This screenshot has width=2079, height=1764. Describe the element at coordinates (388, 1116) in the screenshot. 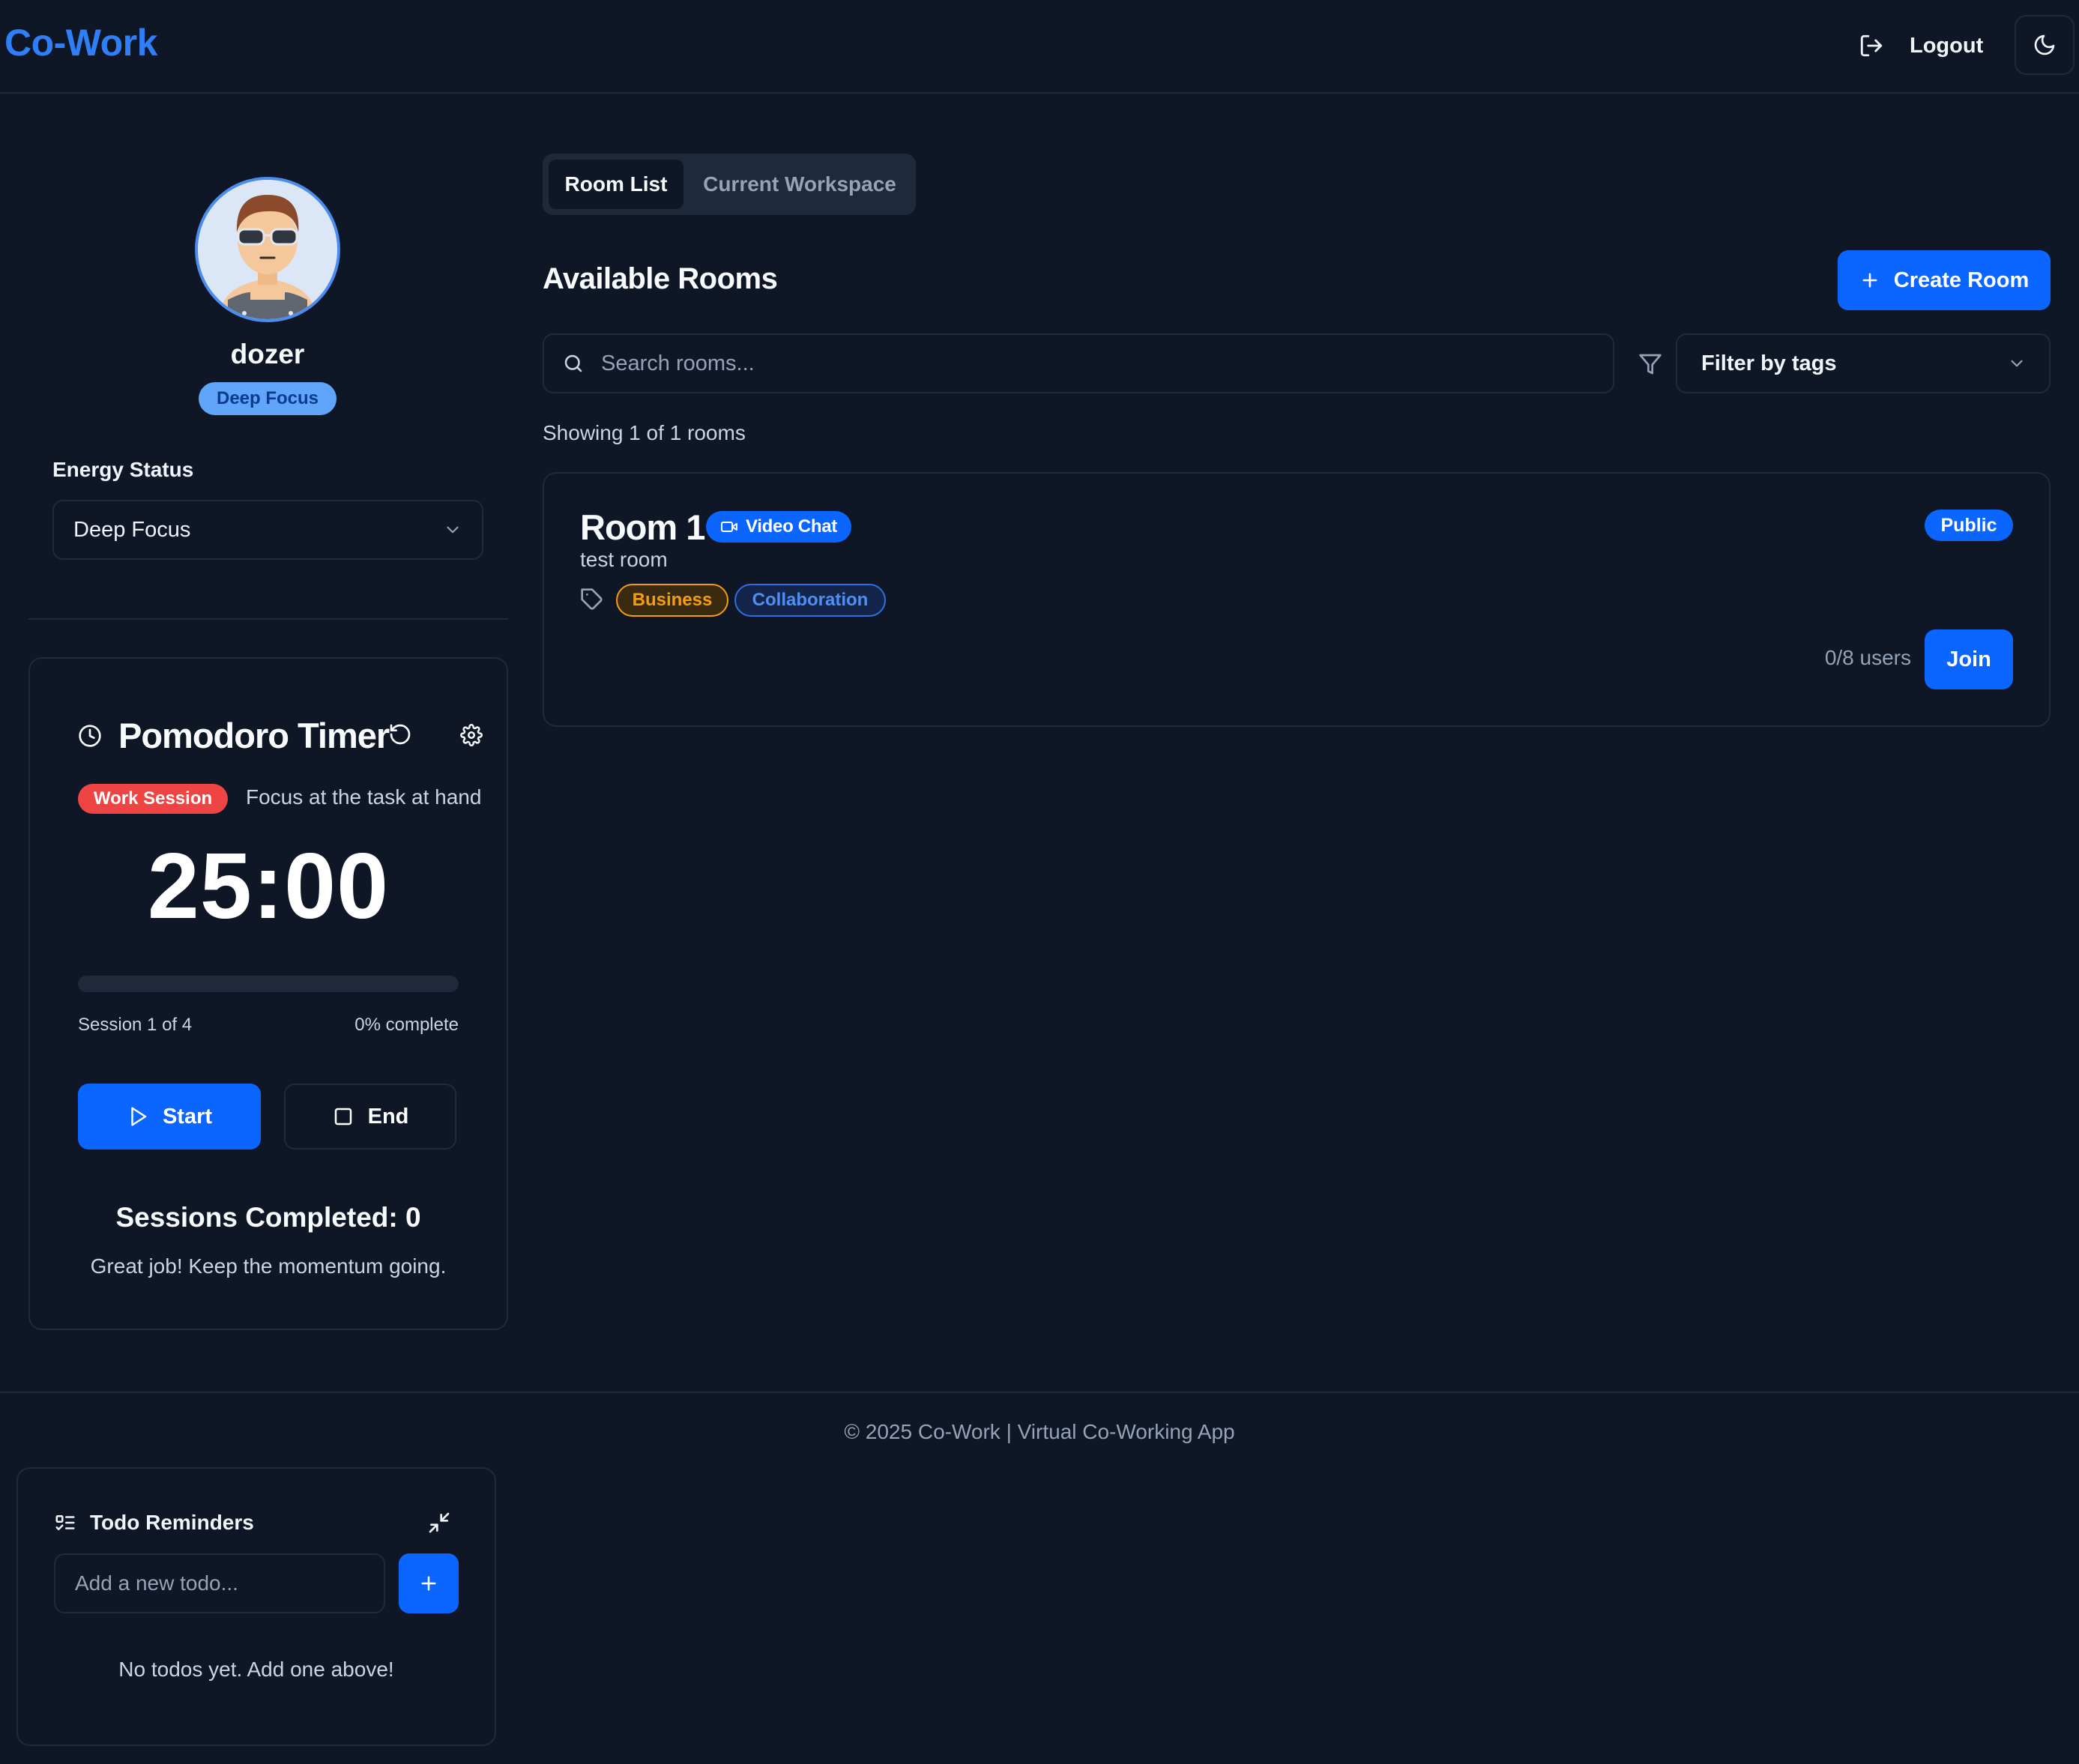

I see `end-label: End` at that location.